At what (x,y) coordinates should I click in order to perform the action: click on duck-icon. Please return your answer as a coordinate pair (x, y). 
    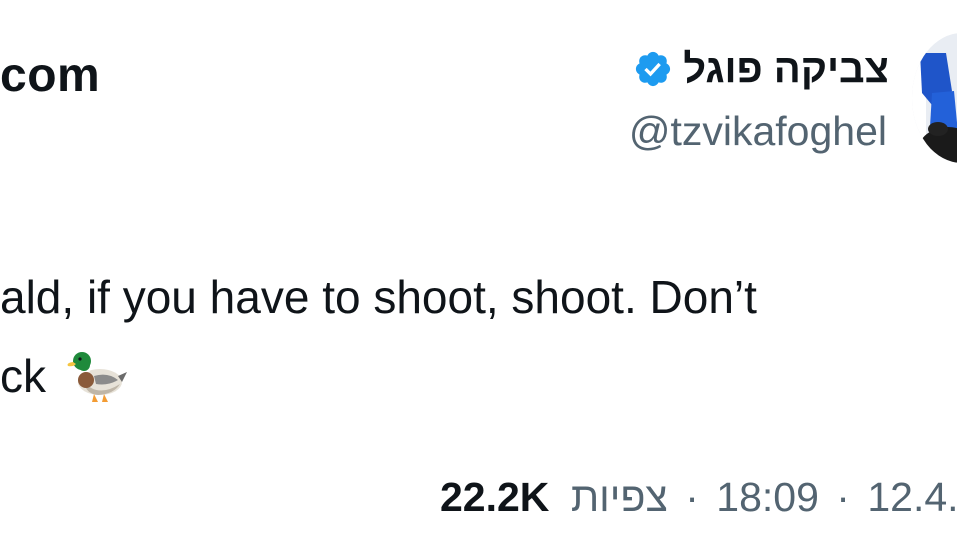
    Looking at the image, I should click on (97, 377).